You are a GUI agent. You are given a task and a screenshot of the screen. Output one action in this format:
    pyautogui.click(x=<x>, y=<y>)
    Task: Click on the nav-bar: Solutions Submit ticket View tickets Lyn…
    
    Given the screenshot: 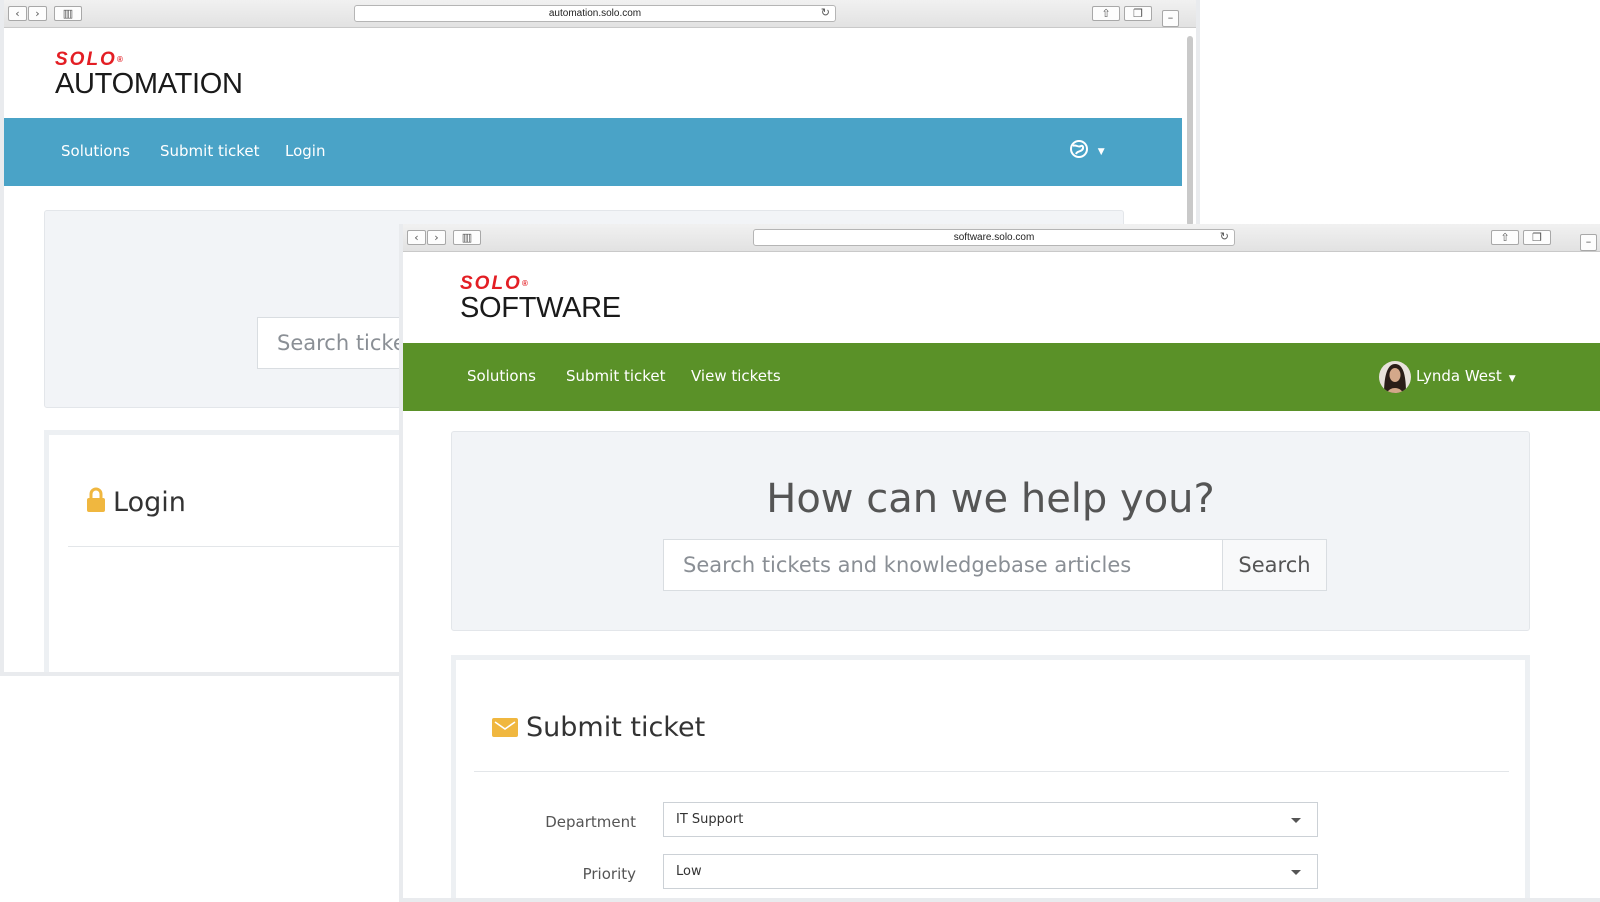 What is the action you would take?
    pyautogui.click(x=1001, y=377)
    